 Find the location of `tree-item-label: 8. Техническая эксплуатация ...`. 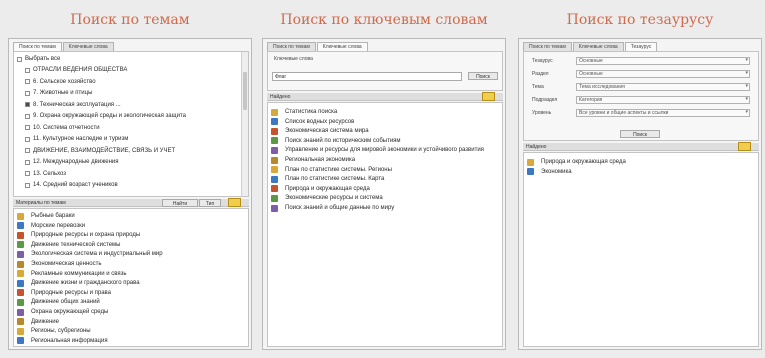

tree-item-label: 8. Техническая эксплуатация ... is located at coordinates (77, 104).